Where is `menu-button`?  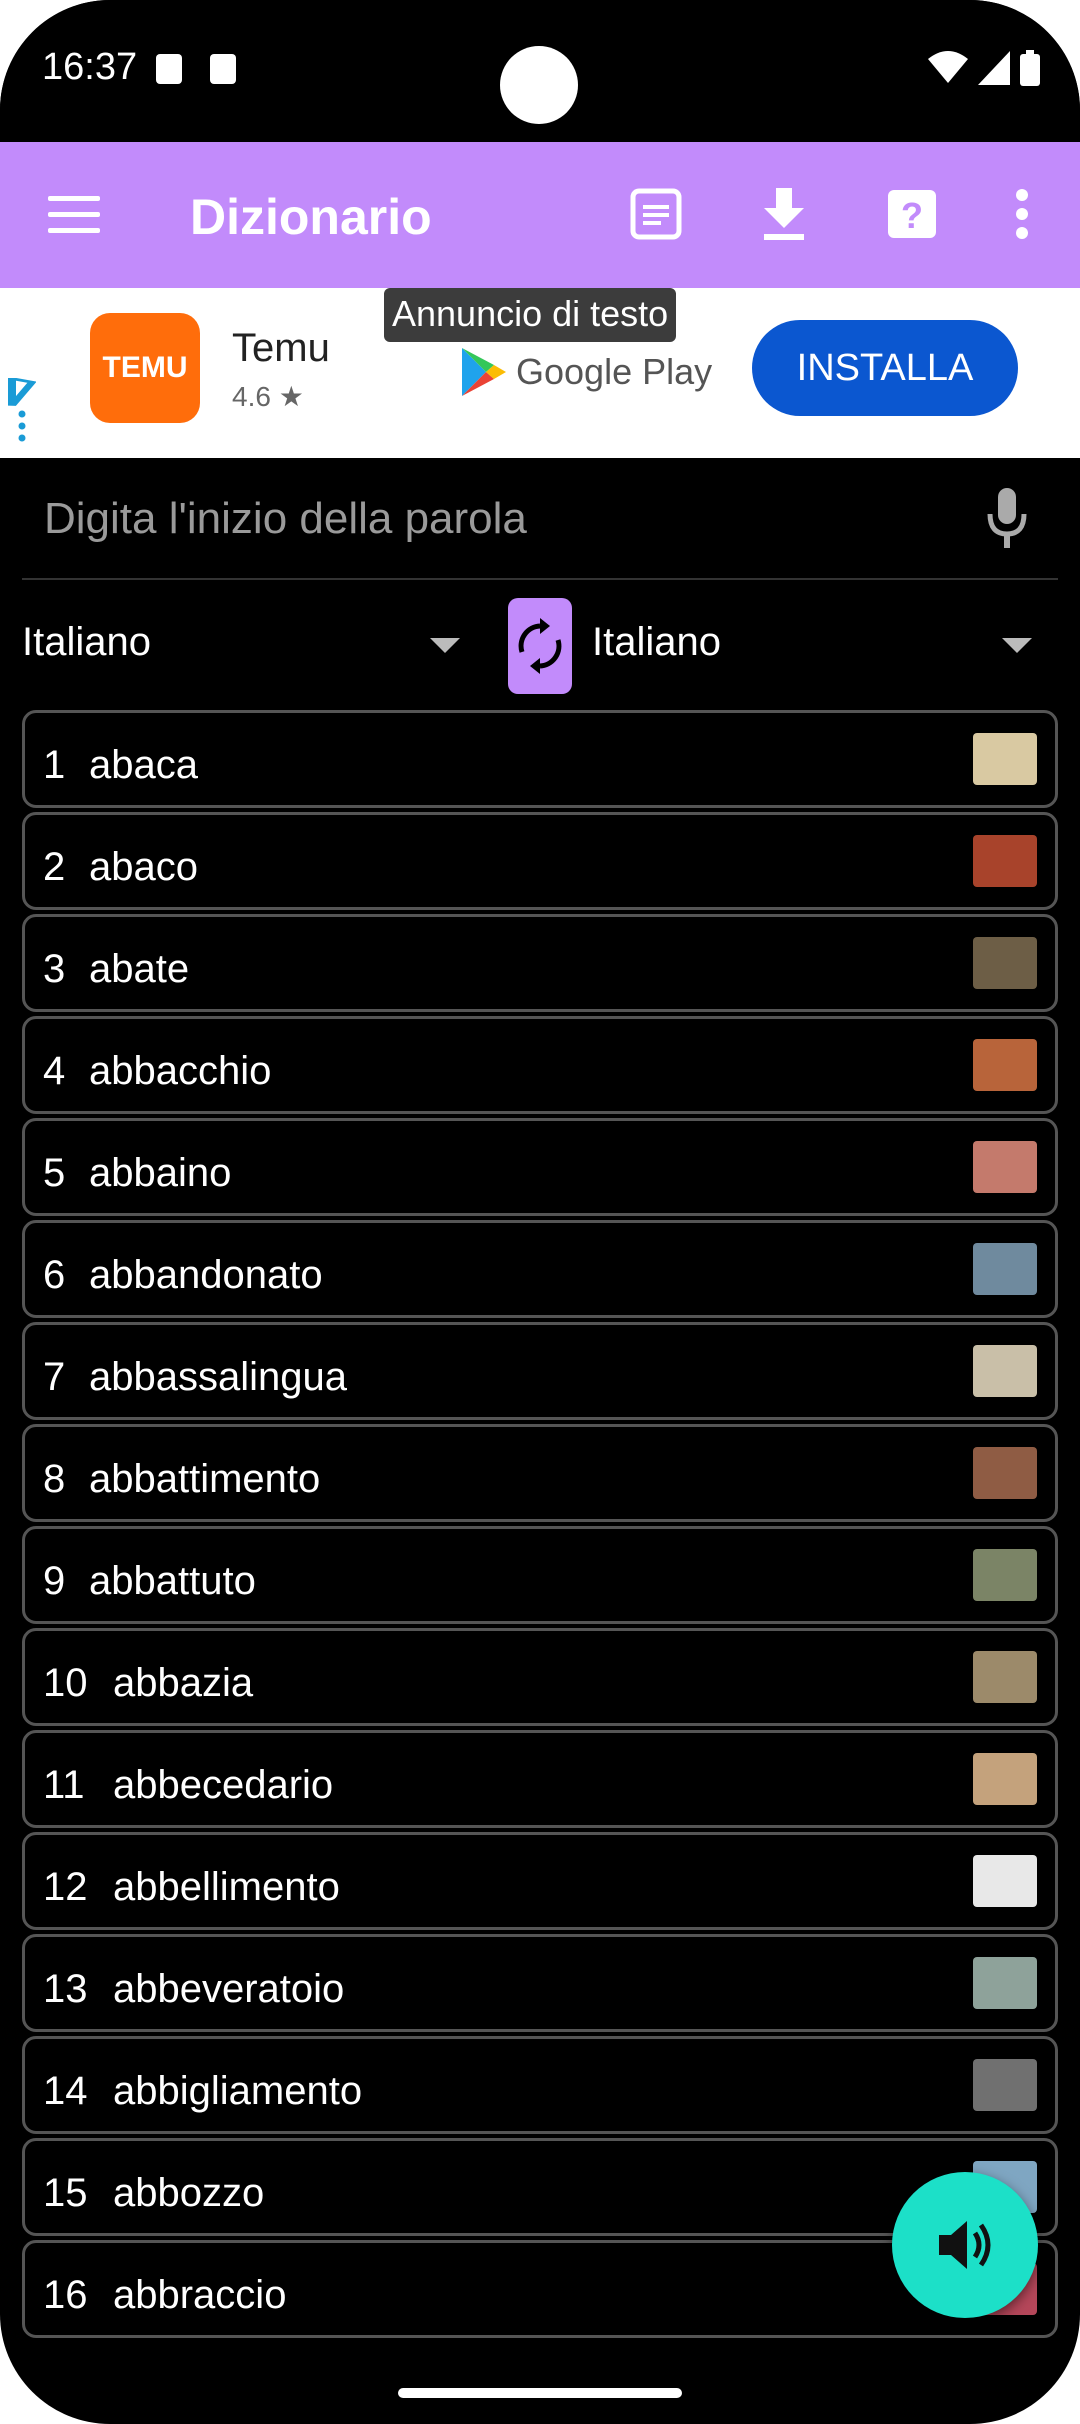 menu-button is located at coordinates (74, 214).